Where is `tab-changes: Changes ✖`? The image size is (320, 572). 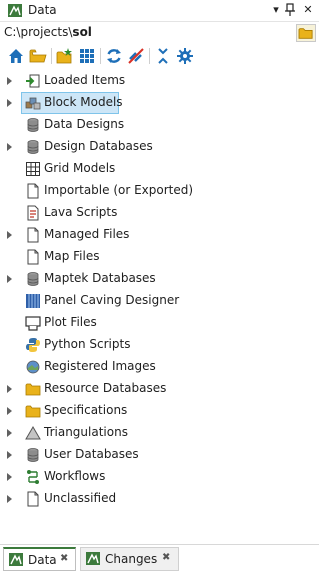 tab-changes: Changes ✖ is located at coordinates (129, 559).